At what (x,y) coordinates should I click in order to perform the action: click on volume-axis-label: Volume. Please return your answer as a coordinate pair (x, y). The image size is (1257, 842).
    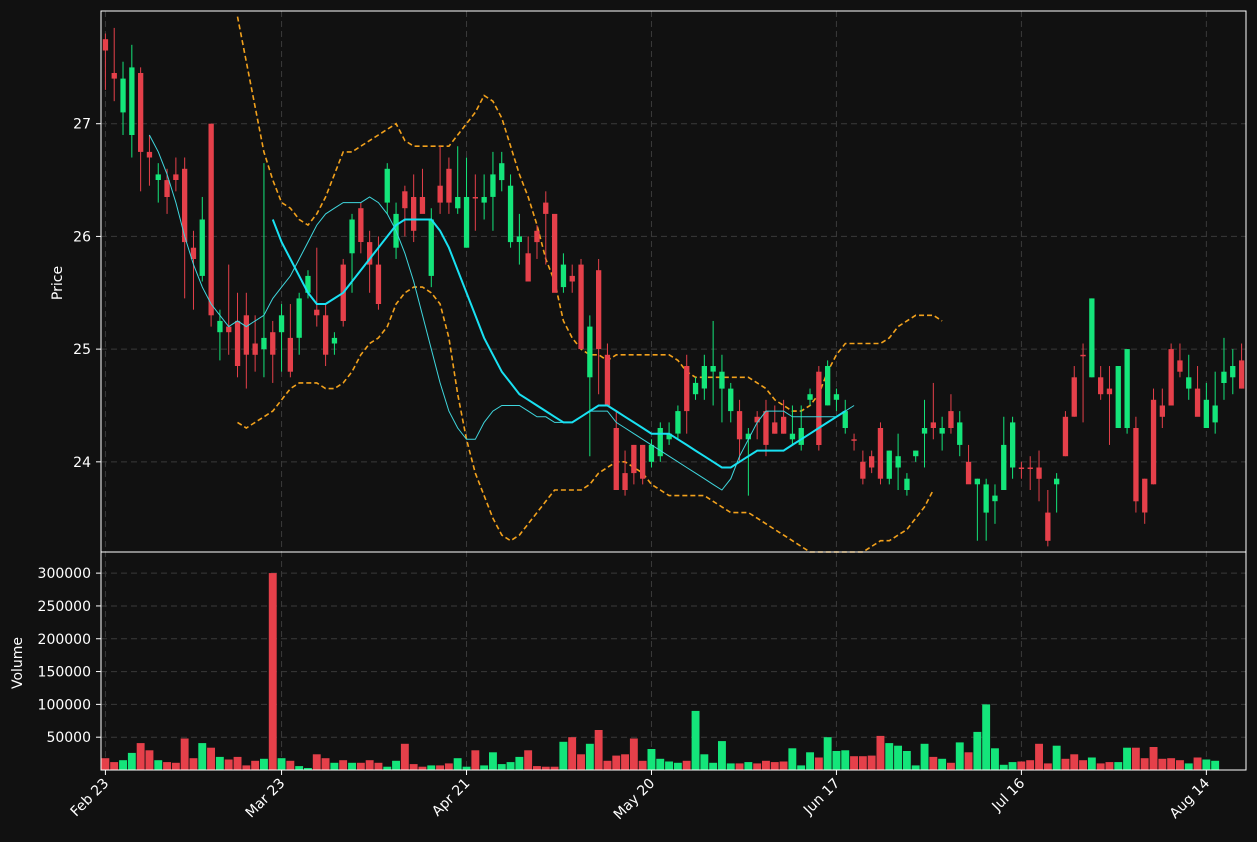
    Looking at the image, I should click on (18, 663).